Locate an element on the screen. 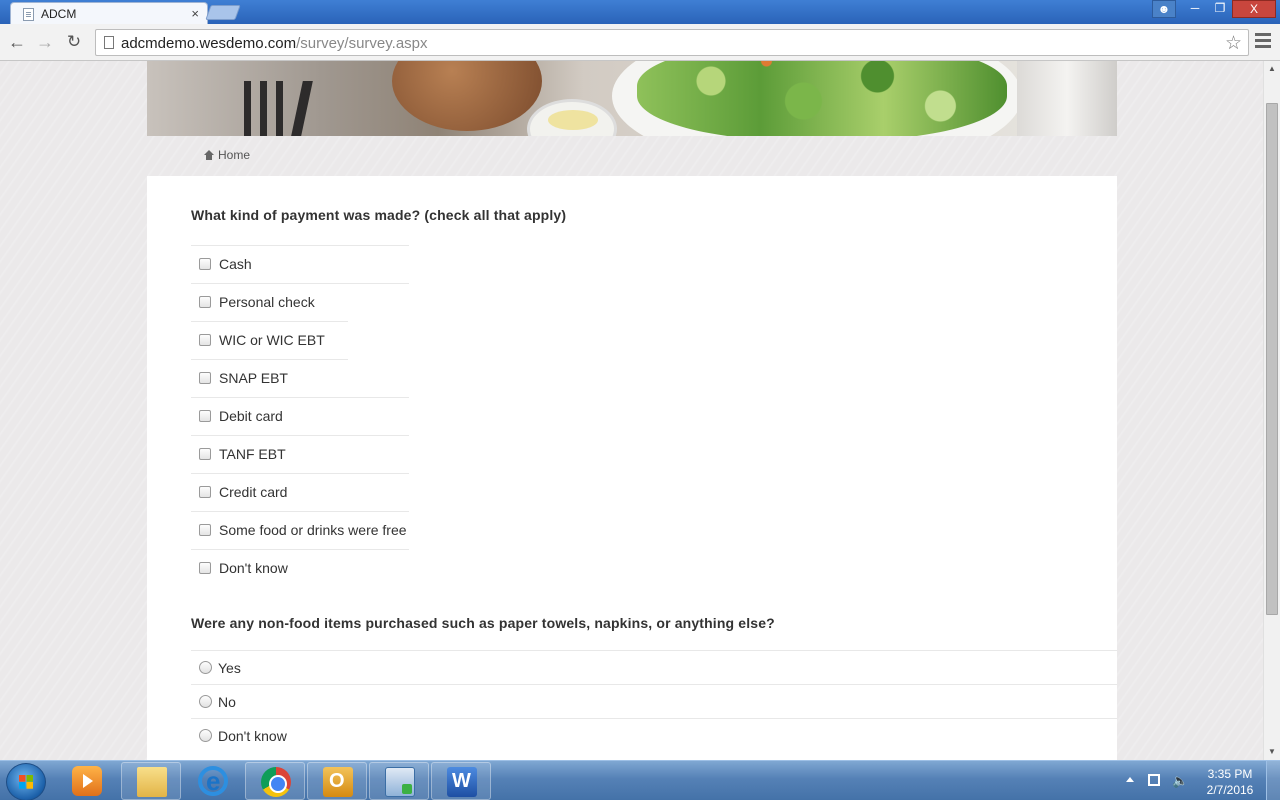  checkbox-option-wic: WIC or WIC EBT is located at coordinates (269, 340).